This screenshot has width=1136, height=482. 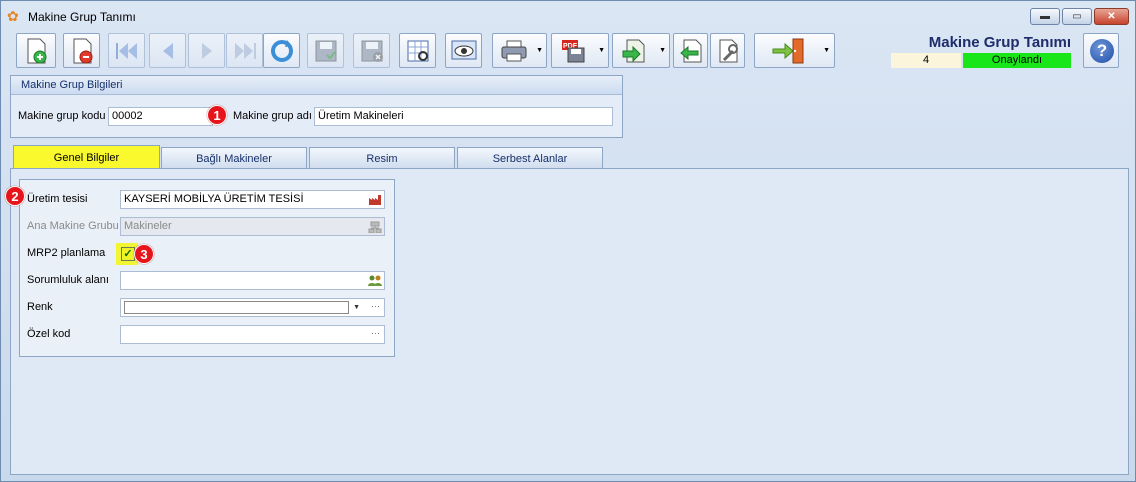 I want to click on pdf-button: PDF ▼, so click(x=580, y=50).